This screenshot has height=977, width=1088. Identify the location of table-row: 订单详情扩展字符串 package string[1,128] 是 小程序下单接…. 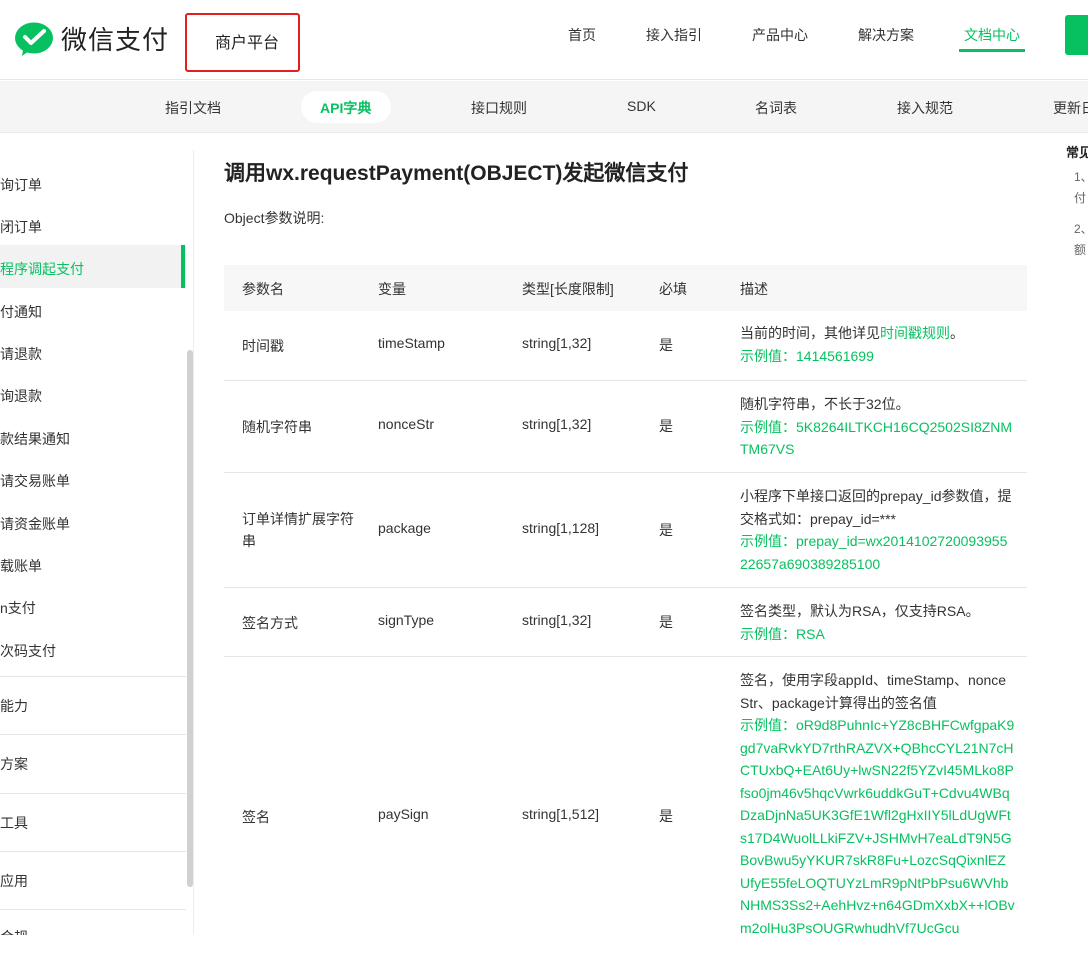
(625, 530).